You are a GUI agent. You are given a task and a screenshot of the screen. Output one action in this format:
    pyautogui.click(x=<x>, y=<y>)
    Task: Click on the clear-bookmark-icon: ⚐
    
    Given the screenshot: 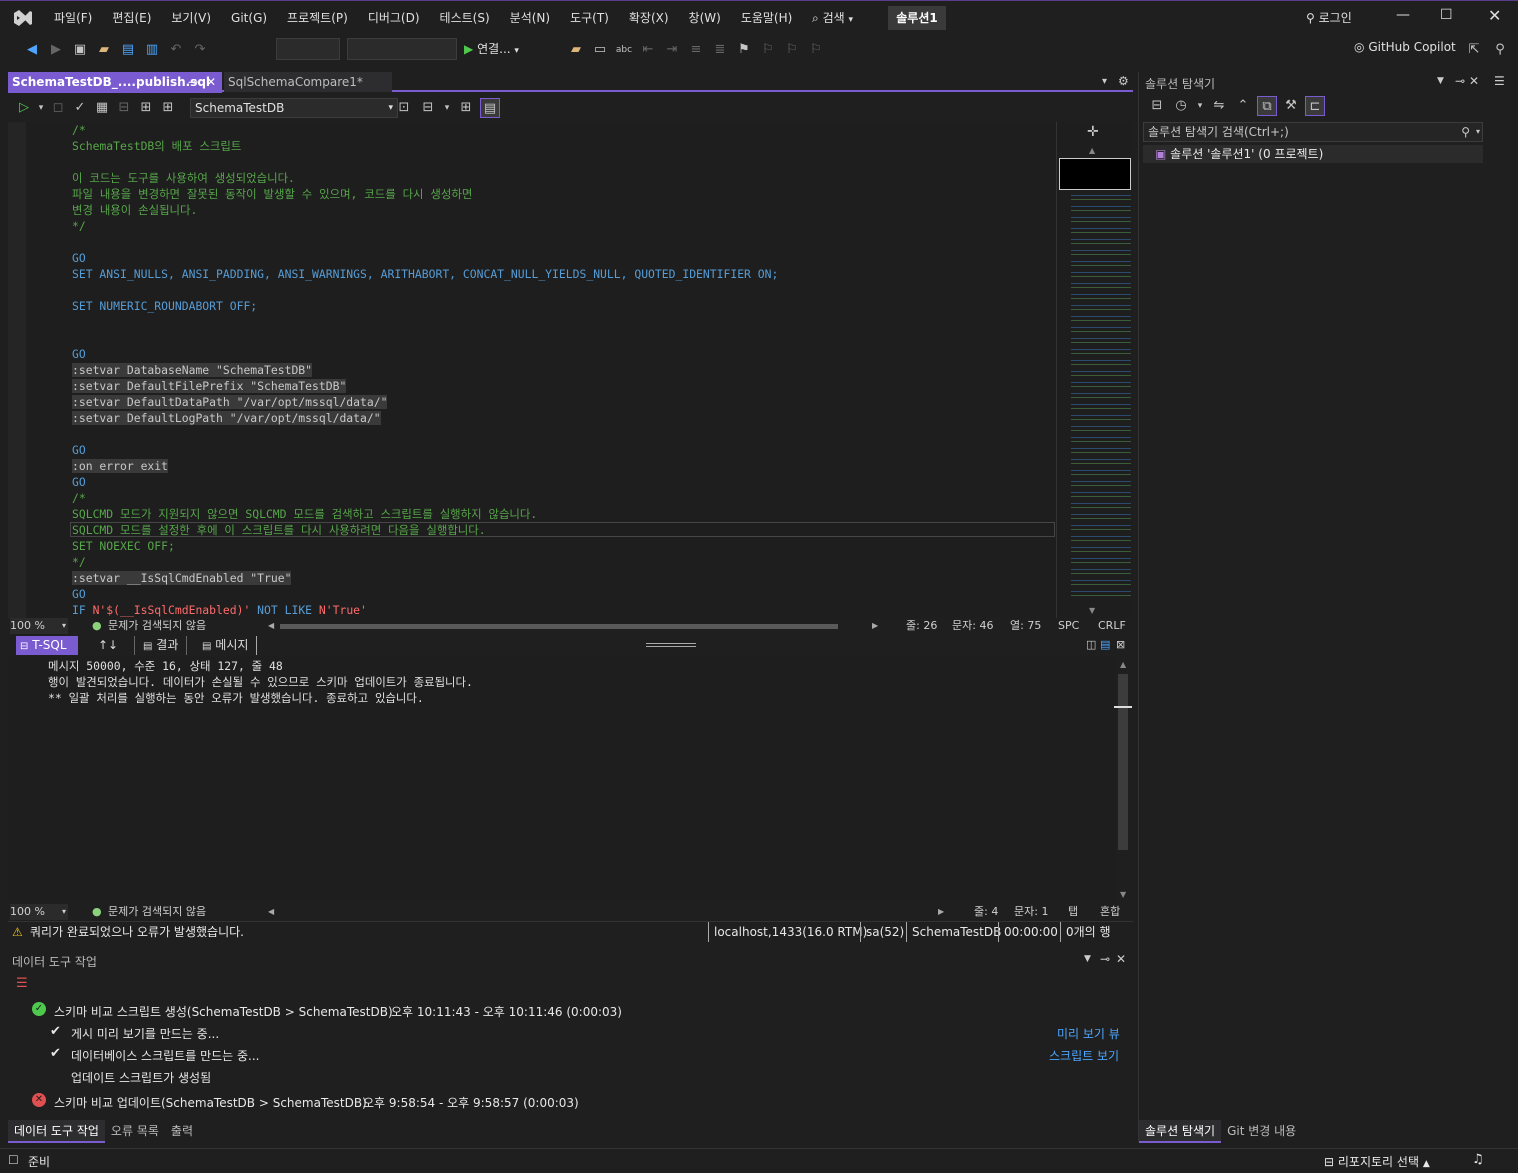 What is the action you would take?
    pyautogui.click(x=816, y=50)
    